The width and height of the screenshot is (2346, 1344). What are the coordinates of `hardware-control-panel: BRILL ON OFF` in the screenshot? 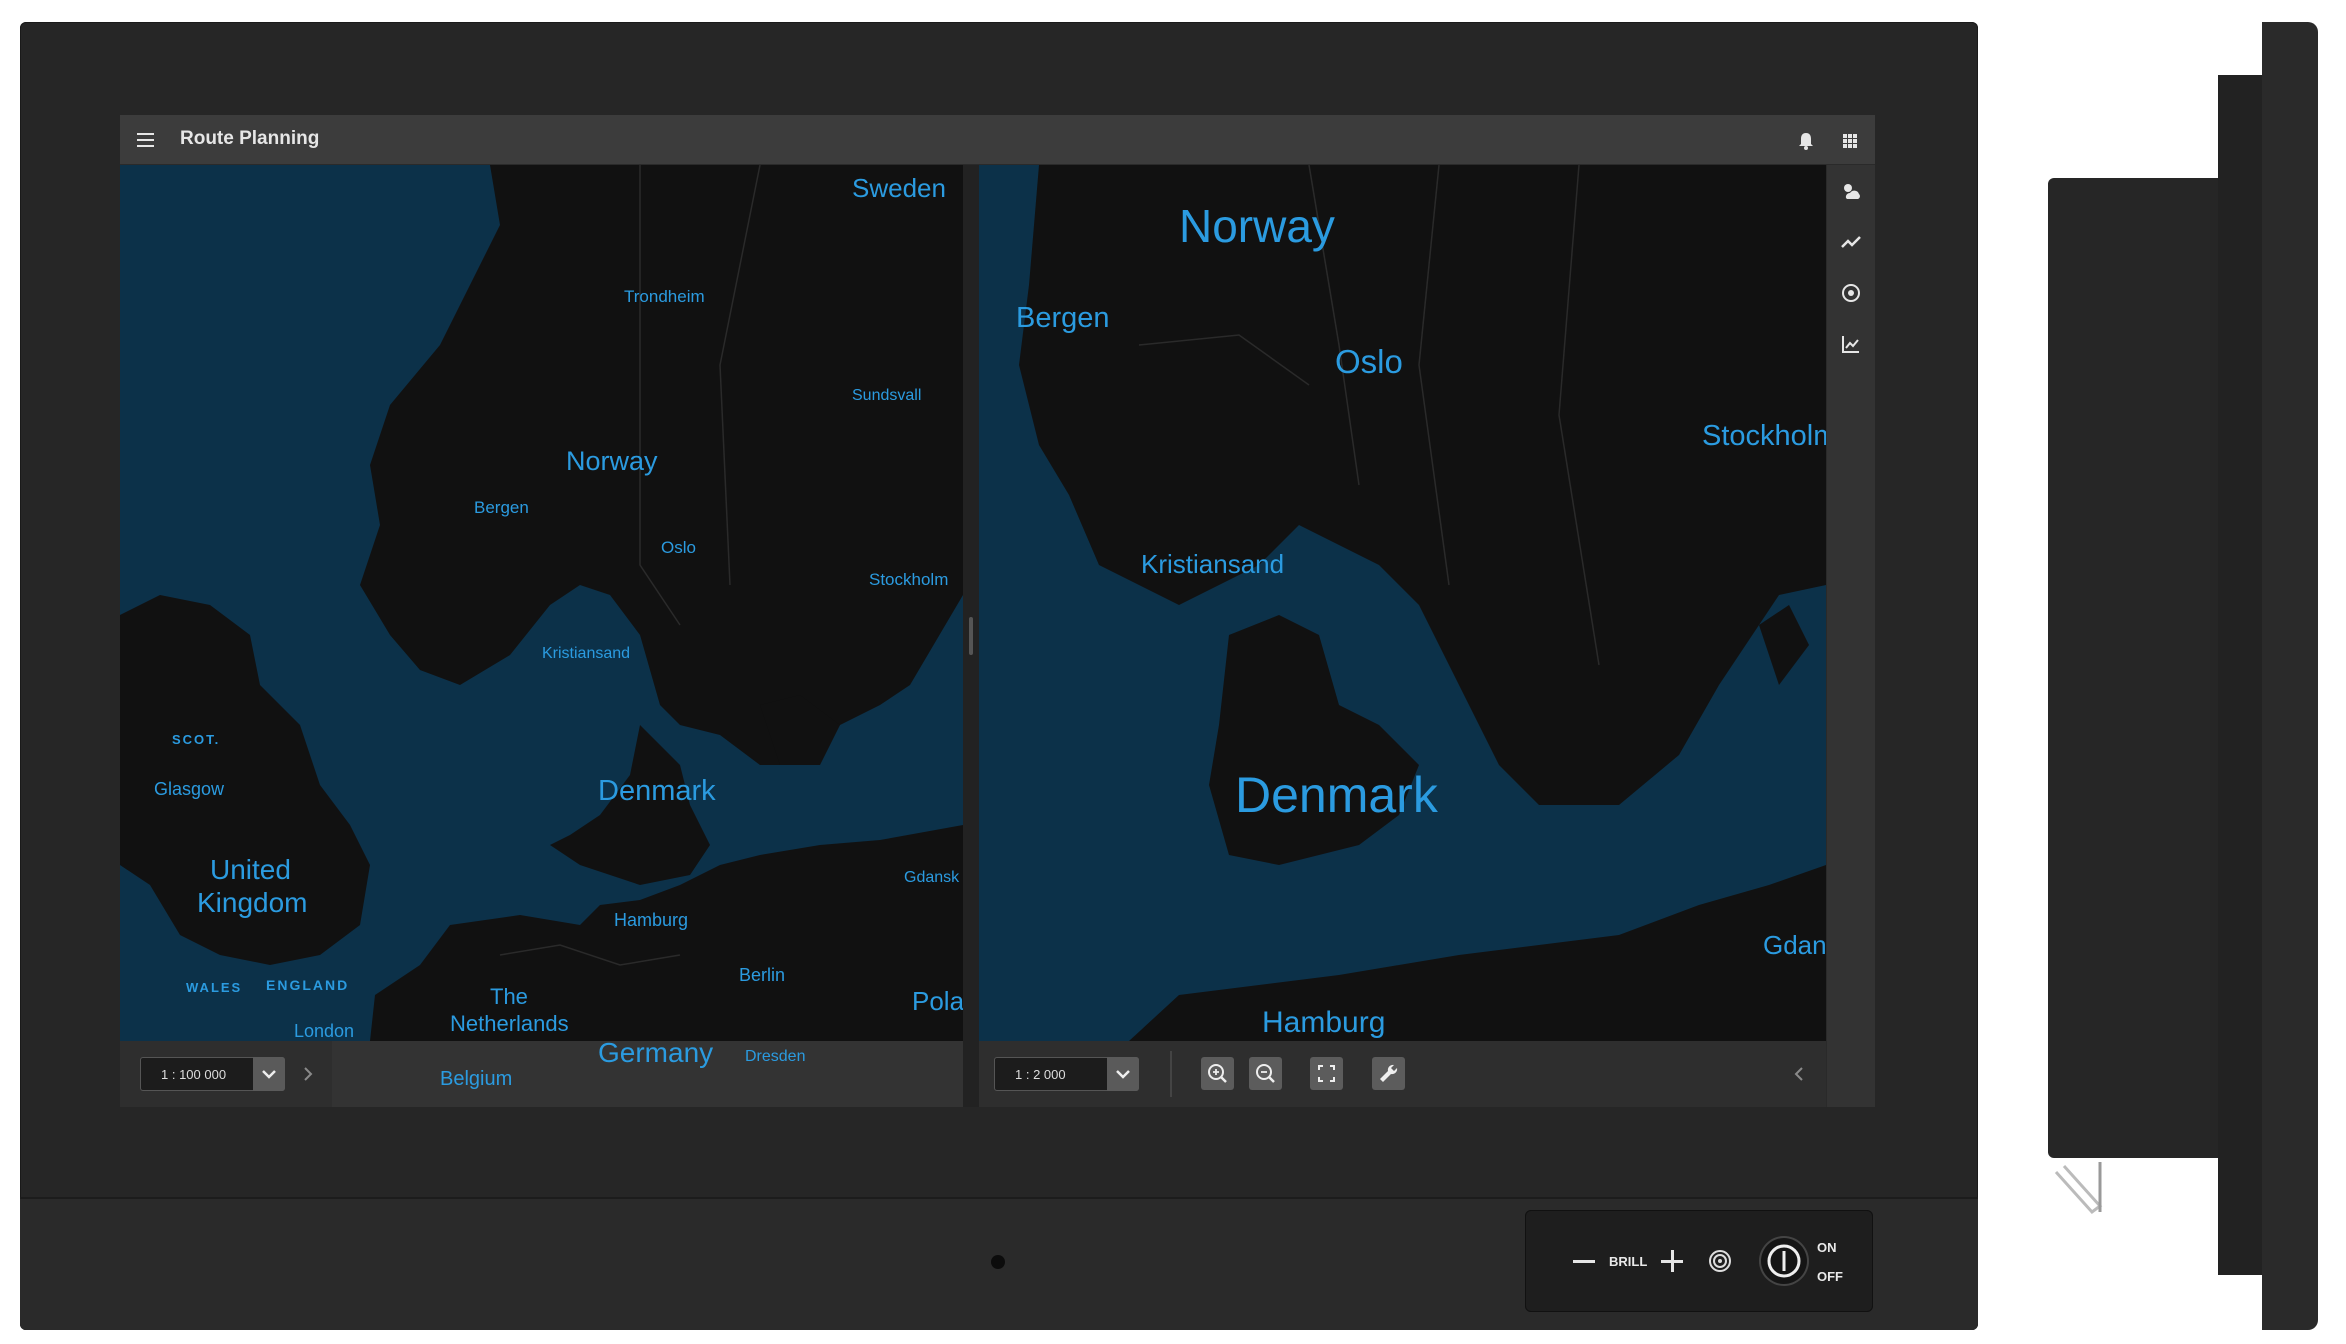 It's located at (1699, 1261).